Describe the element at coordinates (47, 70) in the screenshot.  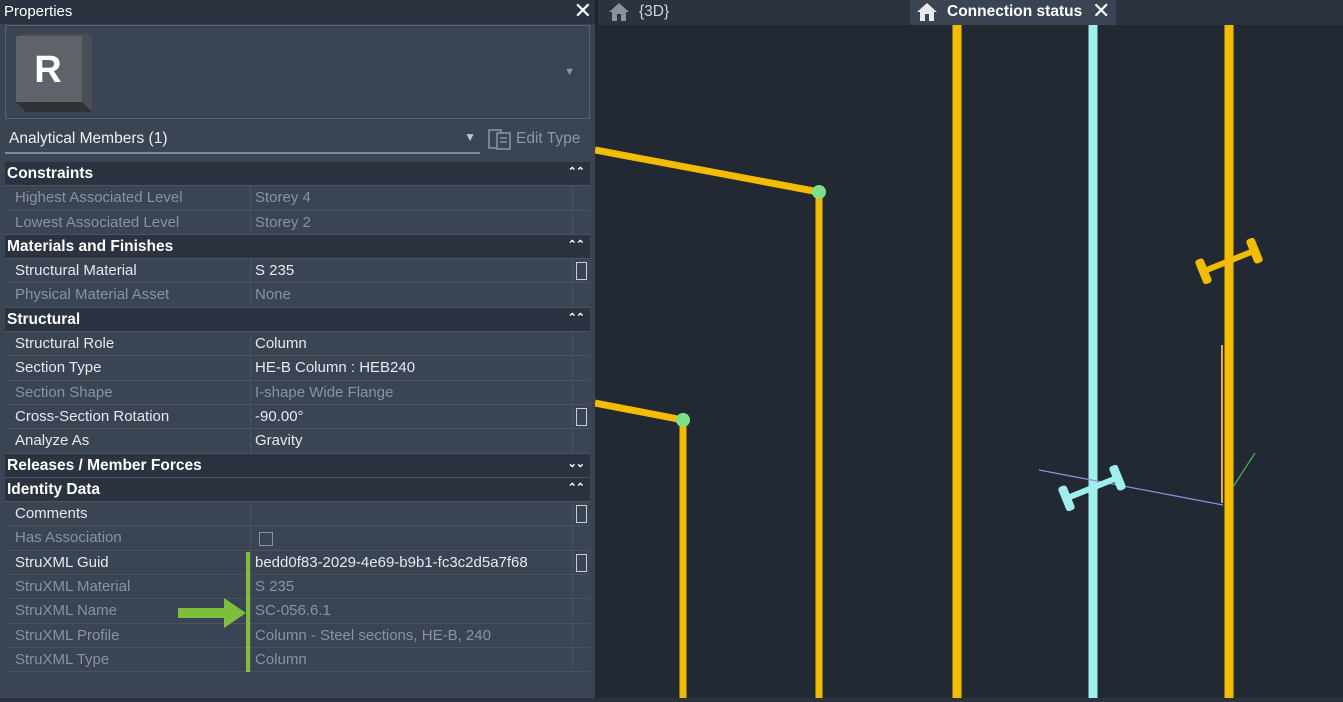
I see `revit-logo-letter: R` at that location.